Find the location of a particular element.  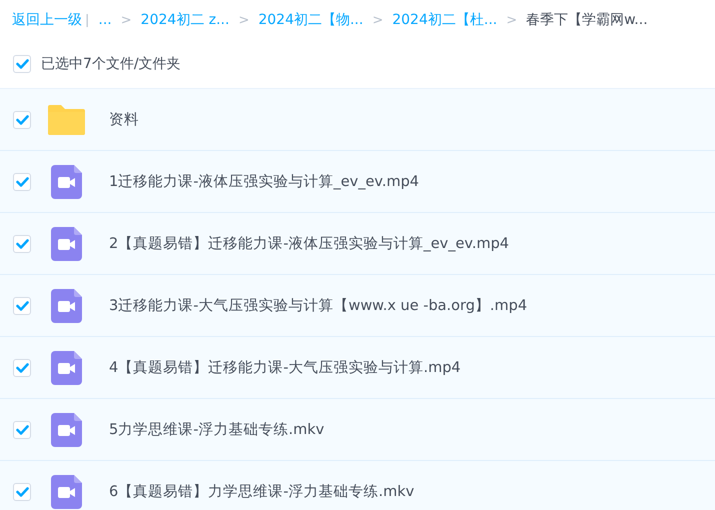

file-name: 2【真题易错】迁移能力课-液体压强实验与计算_ev_ev.mp4 is located at coordinates (309, 243).